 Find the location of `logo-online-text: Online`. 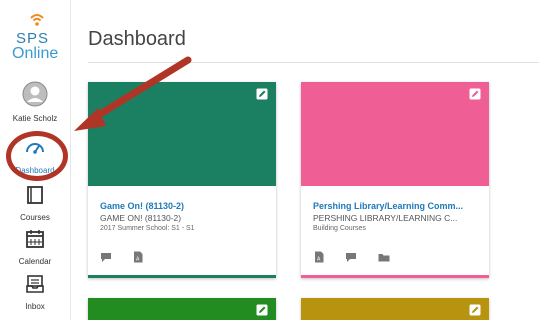

logo-online-text: Online is located at coordinates (35, 53).